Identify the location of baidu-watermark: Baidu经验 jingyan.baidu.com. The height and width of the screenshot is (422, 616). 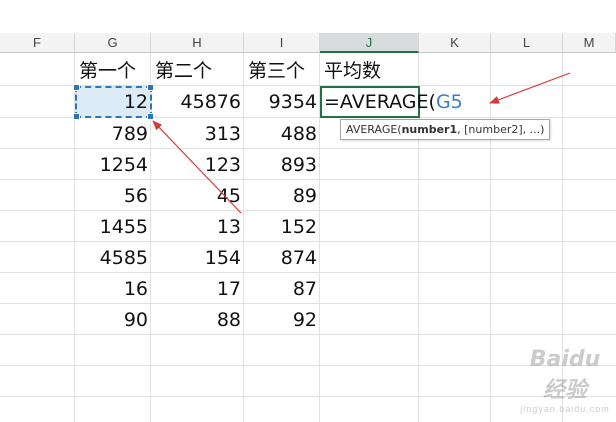
(565, 380).